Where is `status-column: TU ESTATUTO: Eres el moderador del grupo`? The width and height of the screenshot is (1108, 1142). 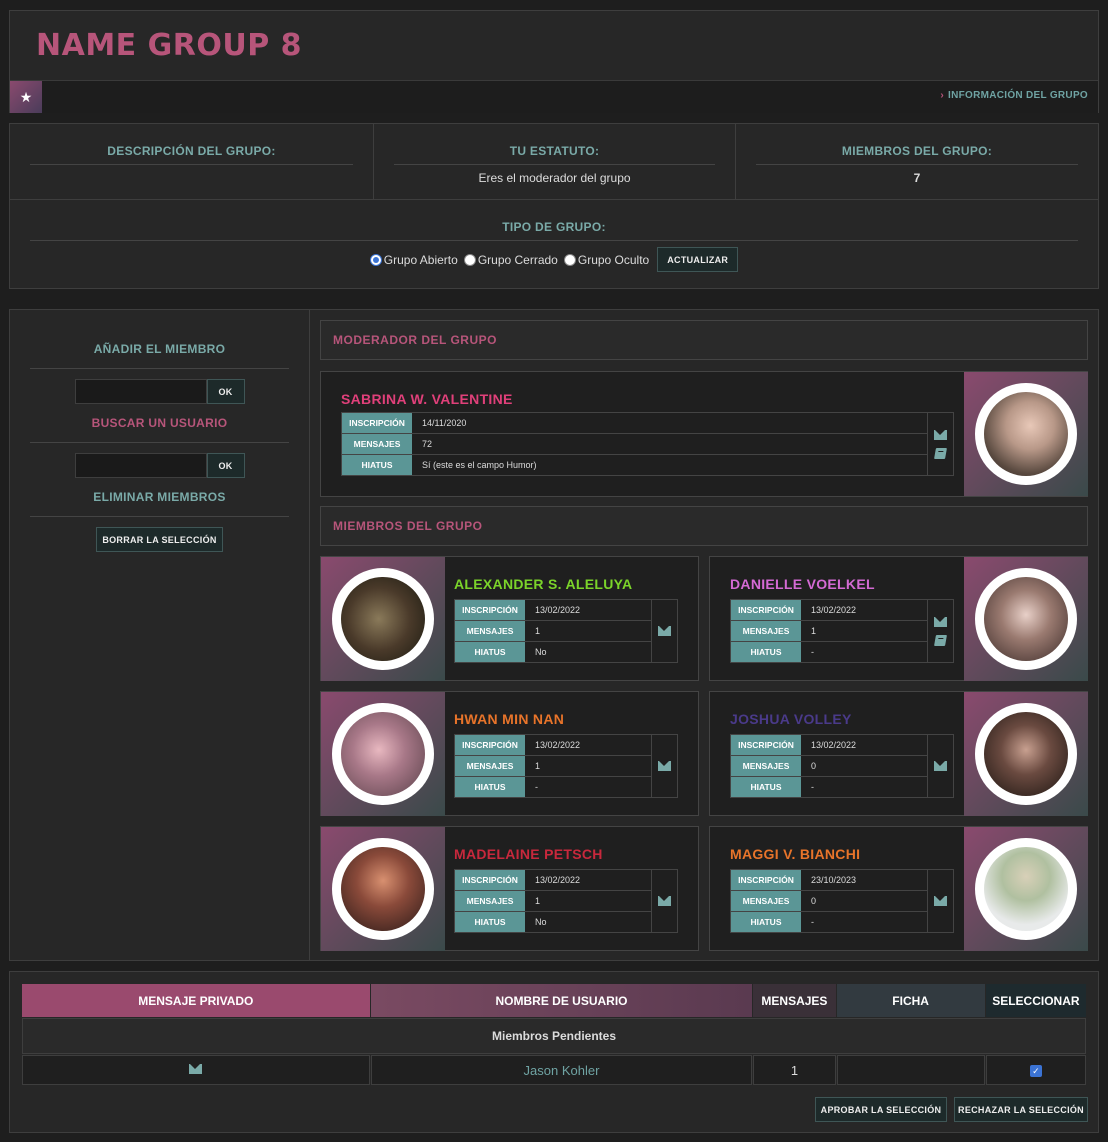
status-column: TU ESTATUTO: Eres el moderador del grupo is located at coordinates (555, 161).